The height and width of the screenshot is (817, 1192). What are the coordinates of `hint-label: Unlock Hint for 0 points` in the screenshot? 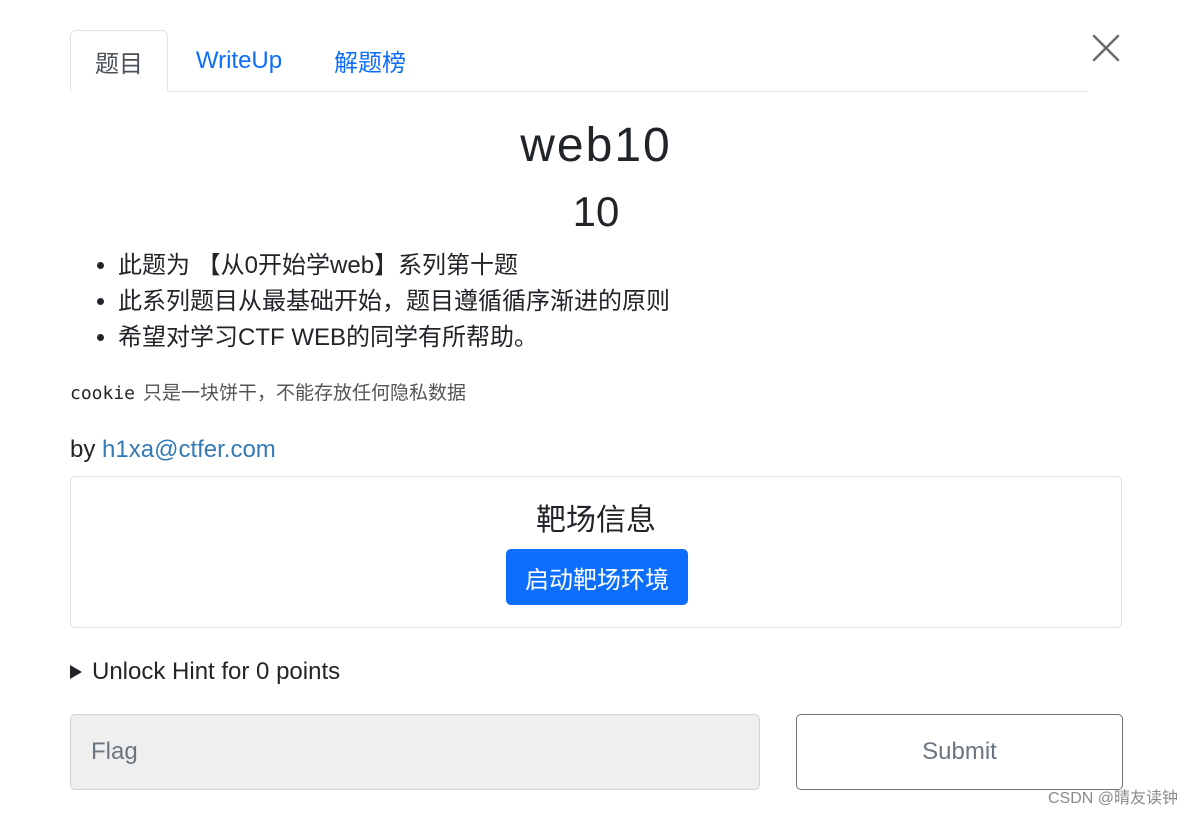 It's located at (216, 671).